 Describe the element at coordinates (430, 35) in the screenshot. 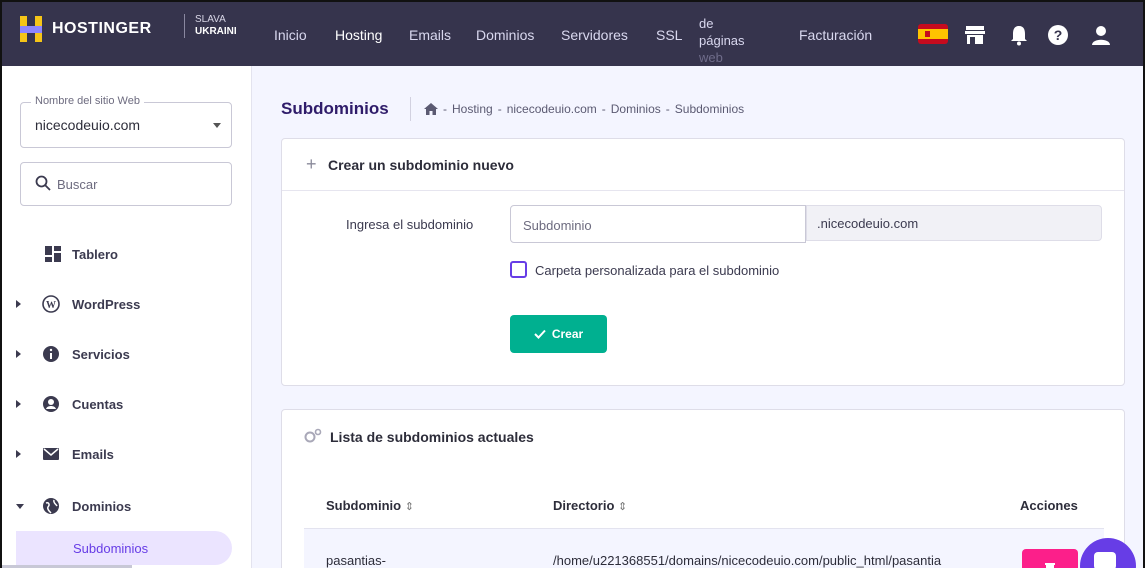

I see `nav-emails: Emails` at that location.